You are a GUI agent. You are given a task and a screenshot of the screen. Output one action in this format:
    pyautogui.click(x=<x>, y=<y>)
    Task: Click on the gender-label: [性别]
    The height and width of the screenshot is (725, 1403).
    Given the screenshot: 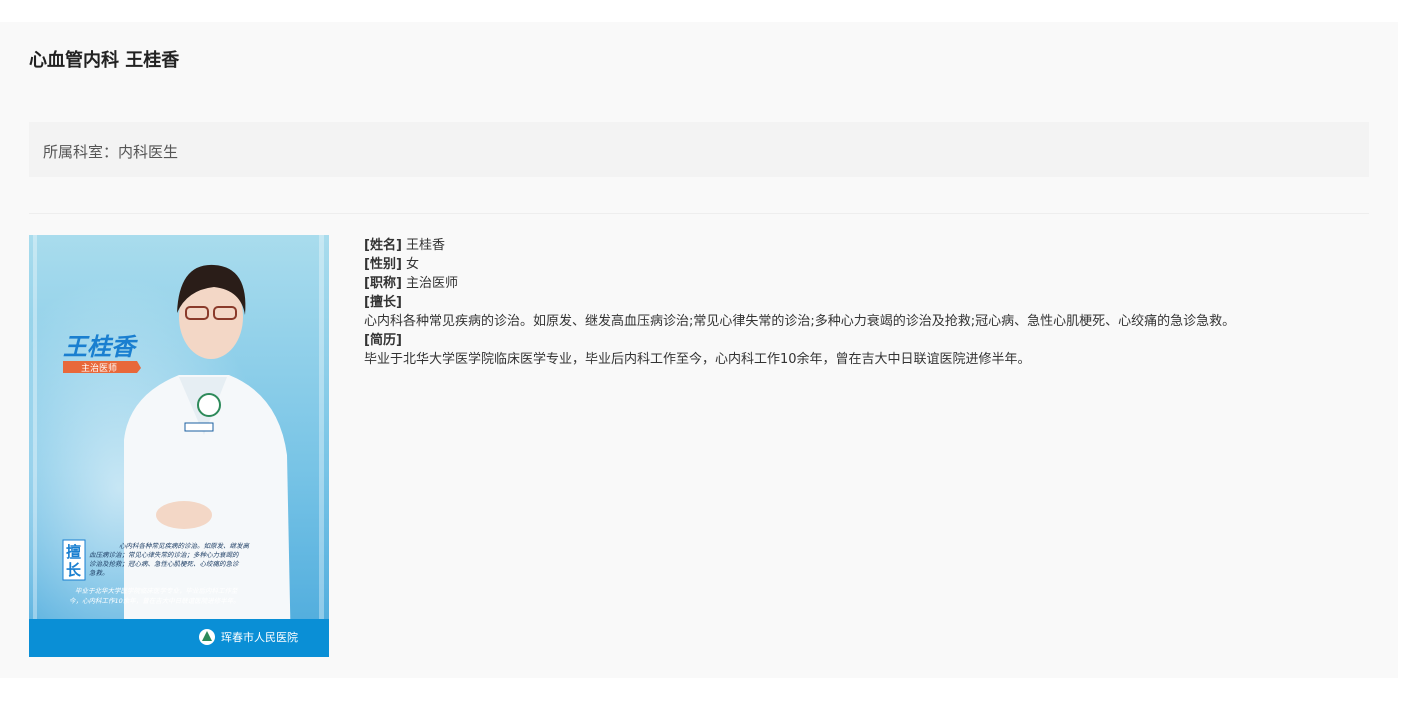 What is the action you would take?
    pyautogui.click(x=383, y=264)
    